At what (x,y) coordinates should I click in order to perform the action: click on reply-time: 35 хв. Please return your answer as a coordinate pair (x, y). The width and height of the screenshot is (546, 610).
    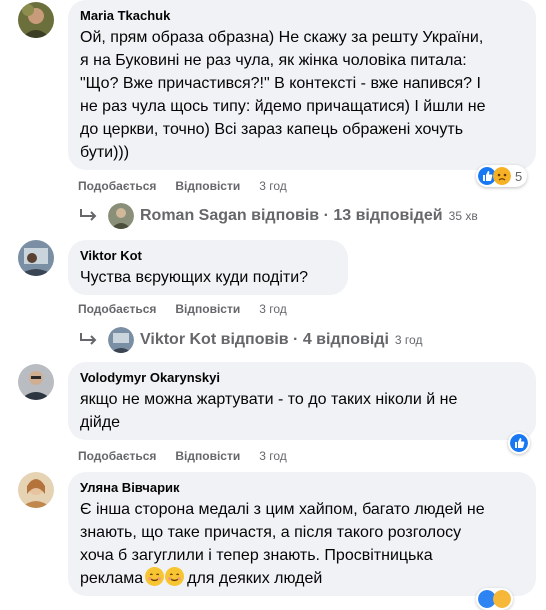
    Looking at the image, I should click on (463, 216).